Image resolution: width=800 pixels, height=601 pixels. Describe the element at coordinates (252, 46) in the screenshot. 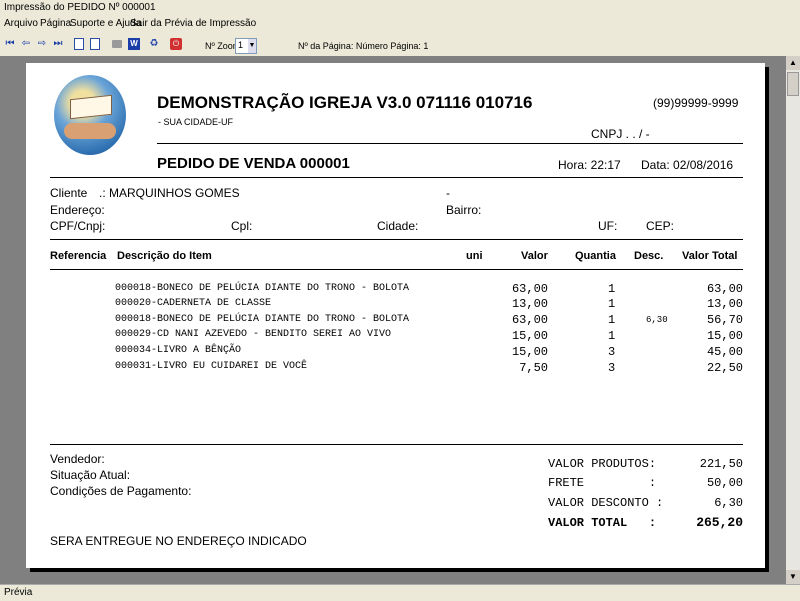

I see `chevron-down-icon: ▼` at that location.